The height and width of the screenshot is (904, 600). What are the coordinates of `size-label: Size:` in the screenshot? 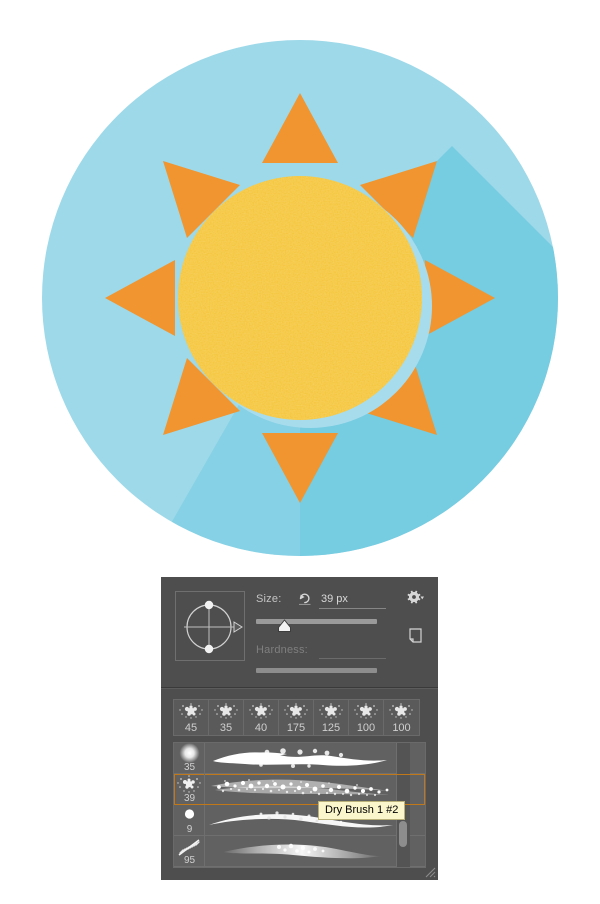 It's located at (269, 599).